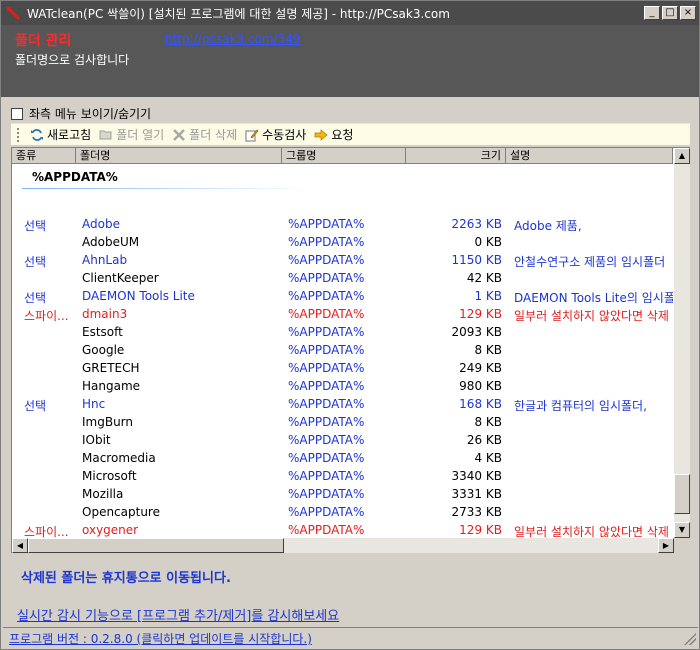 This screenshot has width=700, height=650. Describe the element at coordinates (342, 513) in the screenshot. I see `table-row: Opencapture %APPDATA% 2733 KB` at that location.